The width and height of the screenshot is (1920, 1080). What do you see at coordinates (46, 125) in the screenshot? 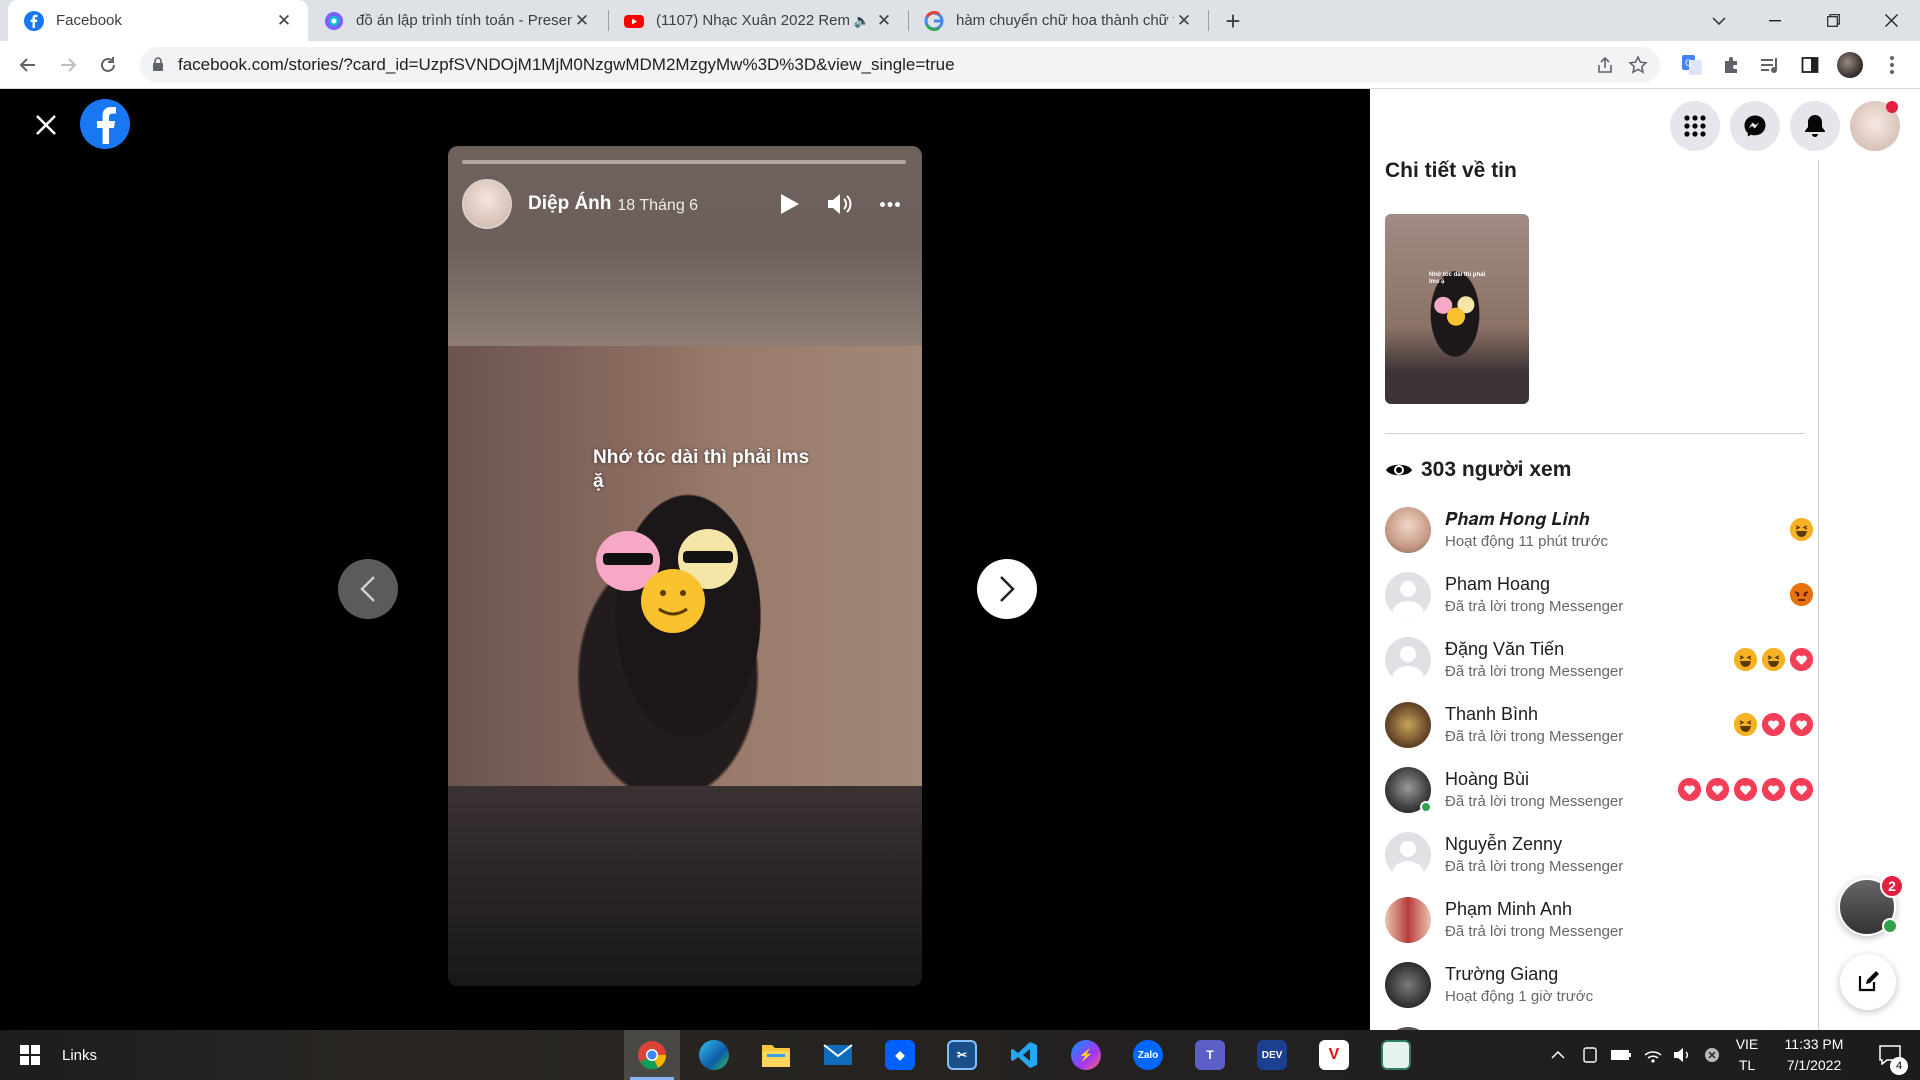
I see `close-story-button` at bounding box center [46, 125].